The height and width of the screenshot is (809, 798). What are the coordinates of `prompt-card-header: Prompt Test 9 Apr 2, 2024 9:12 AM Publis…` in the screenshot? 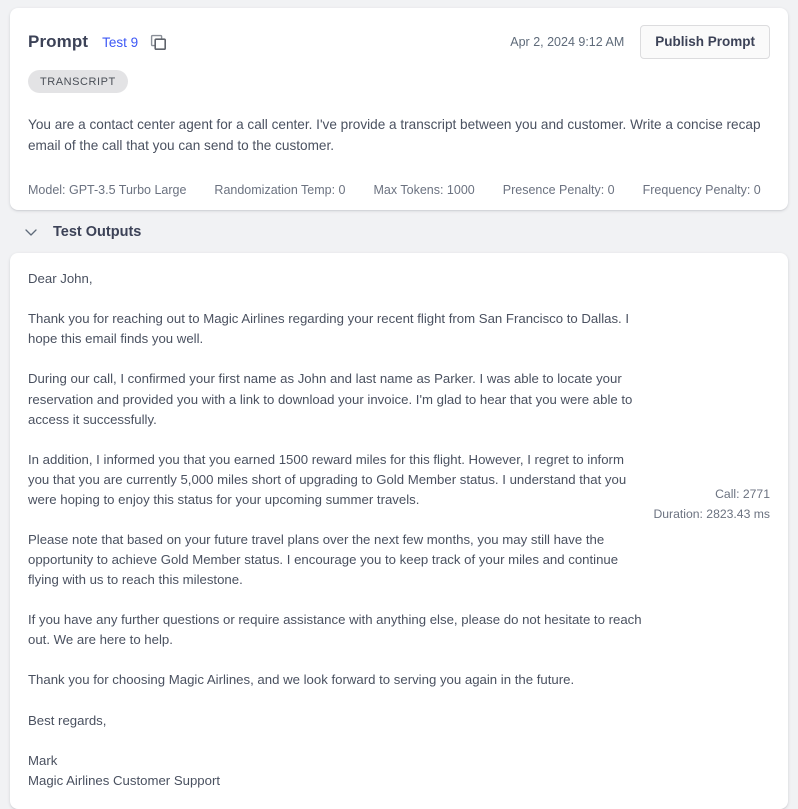 It's located at (399, 42).